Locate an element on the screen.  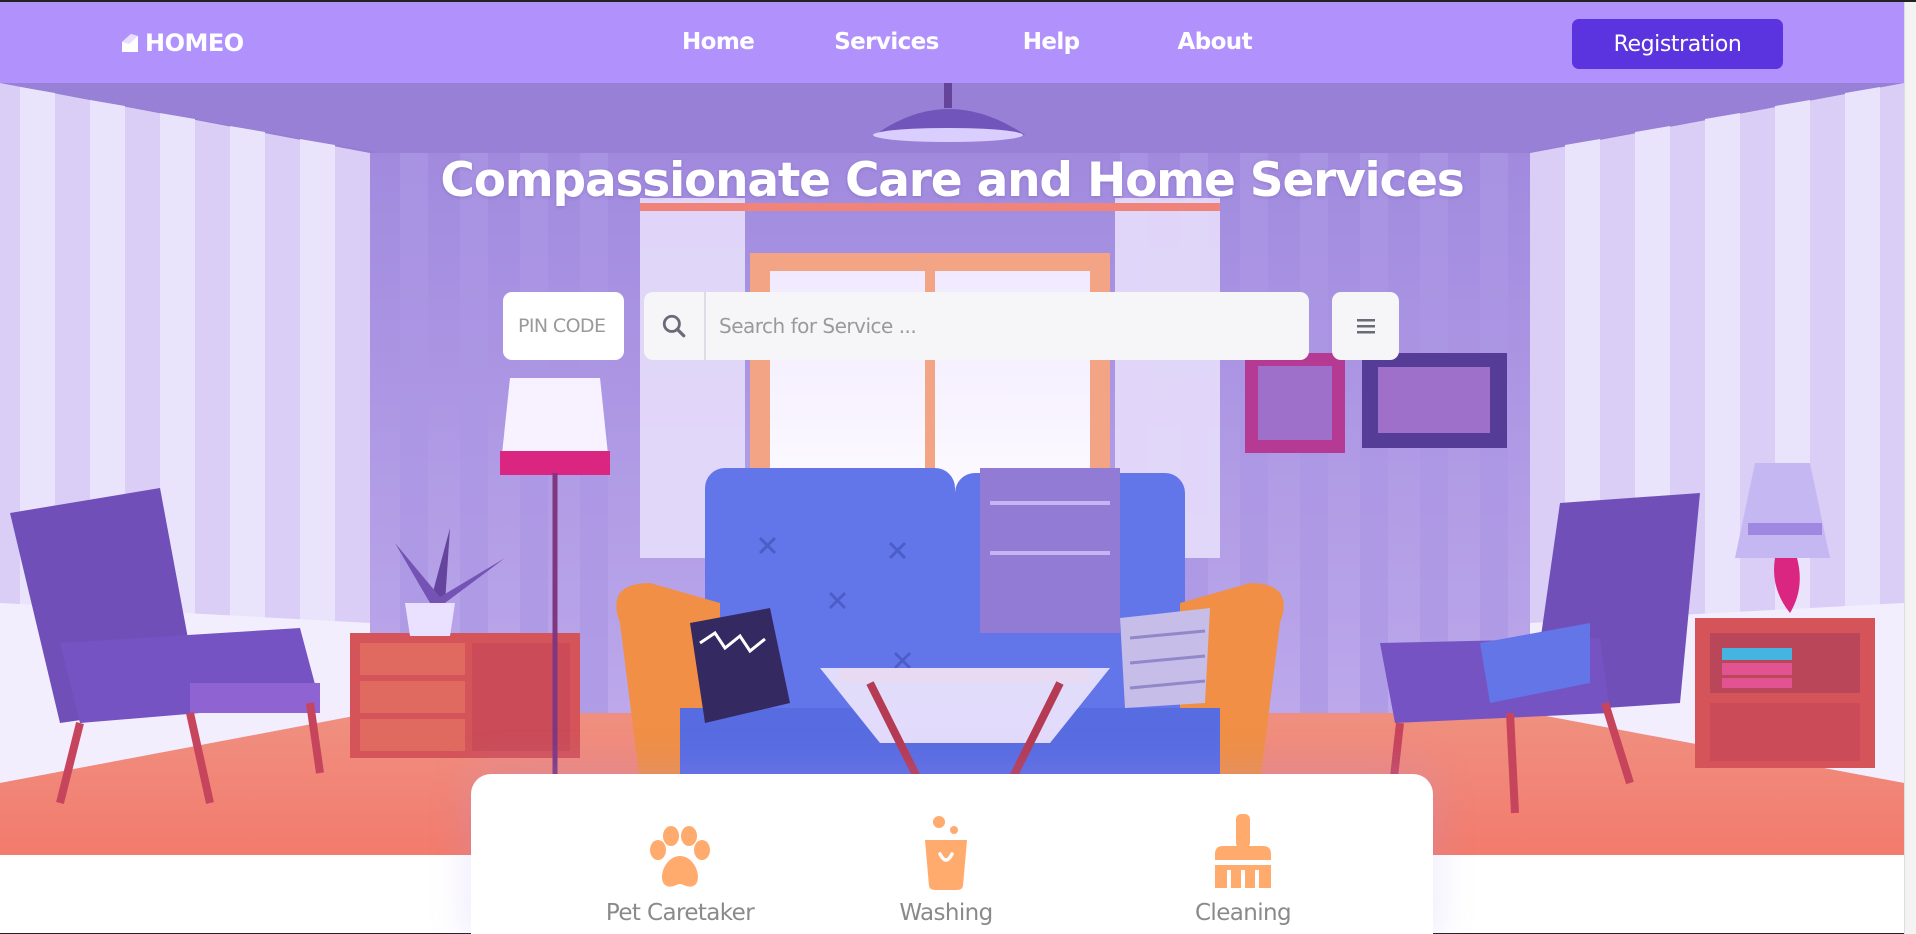
service-pet-caretaker: Pet Caretaker is located at coordinates (680, 870).